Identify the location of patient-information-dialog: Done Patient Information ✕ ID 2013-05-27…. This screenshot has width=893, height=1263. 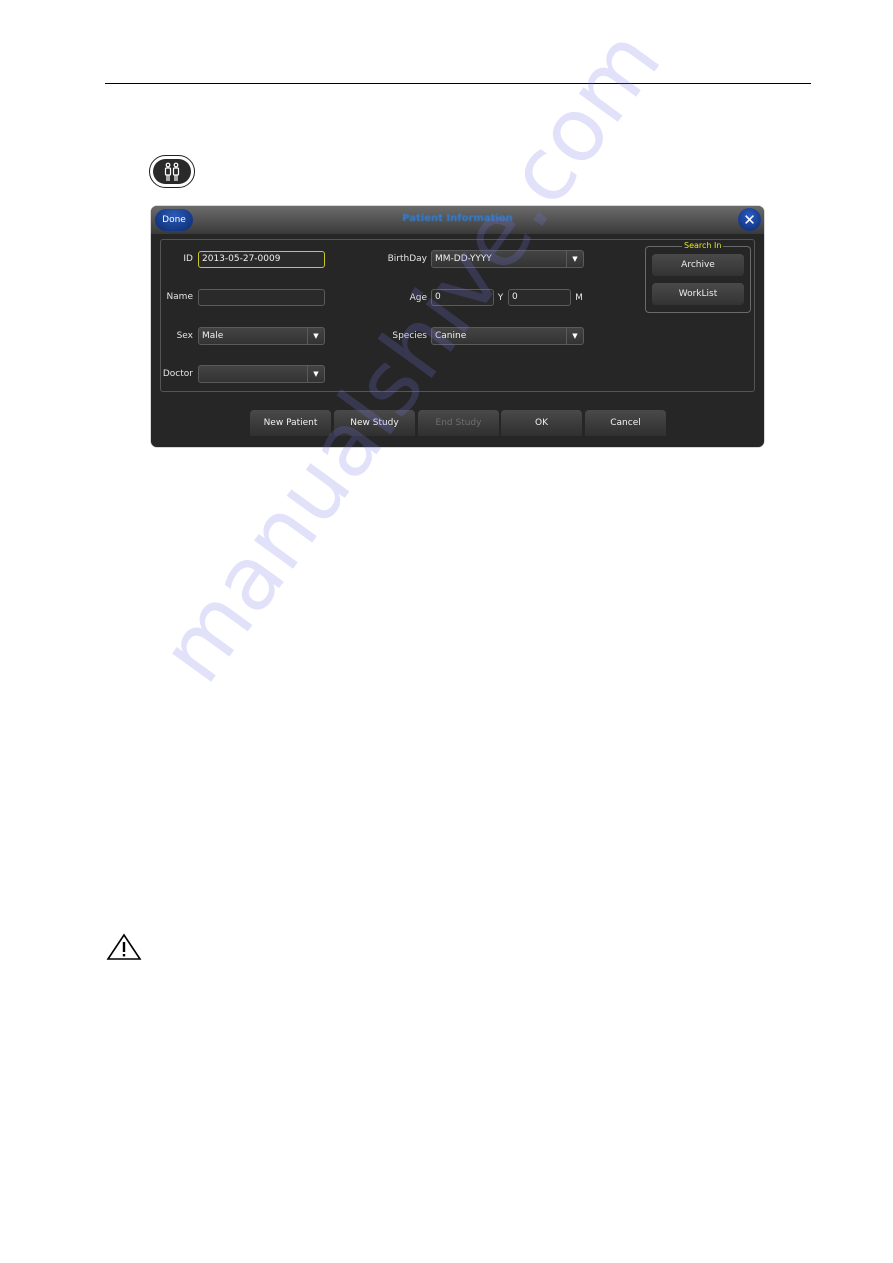
(457, 326).